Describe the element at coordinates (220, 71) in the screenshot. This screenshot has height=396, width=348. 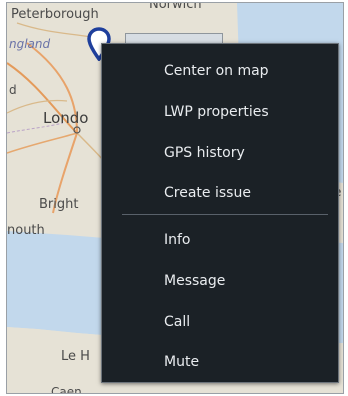
I see `menu-item-center-on-map: Center on map` at that location.